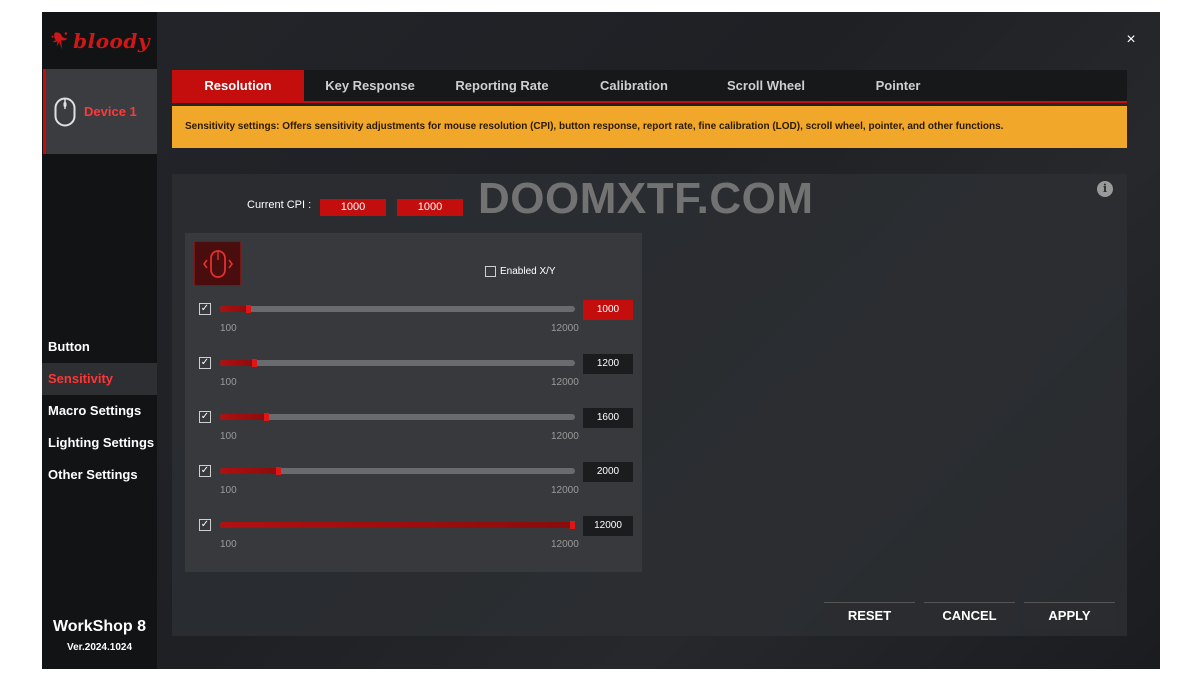 The width and height of the screenshot is (1200, 675). What do you see at coordinates (646, 198) in the screenshot?
I see `watermark: DOOMXTF.COM` at bounding box center [646, 198].